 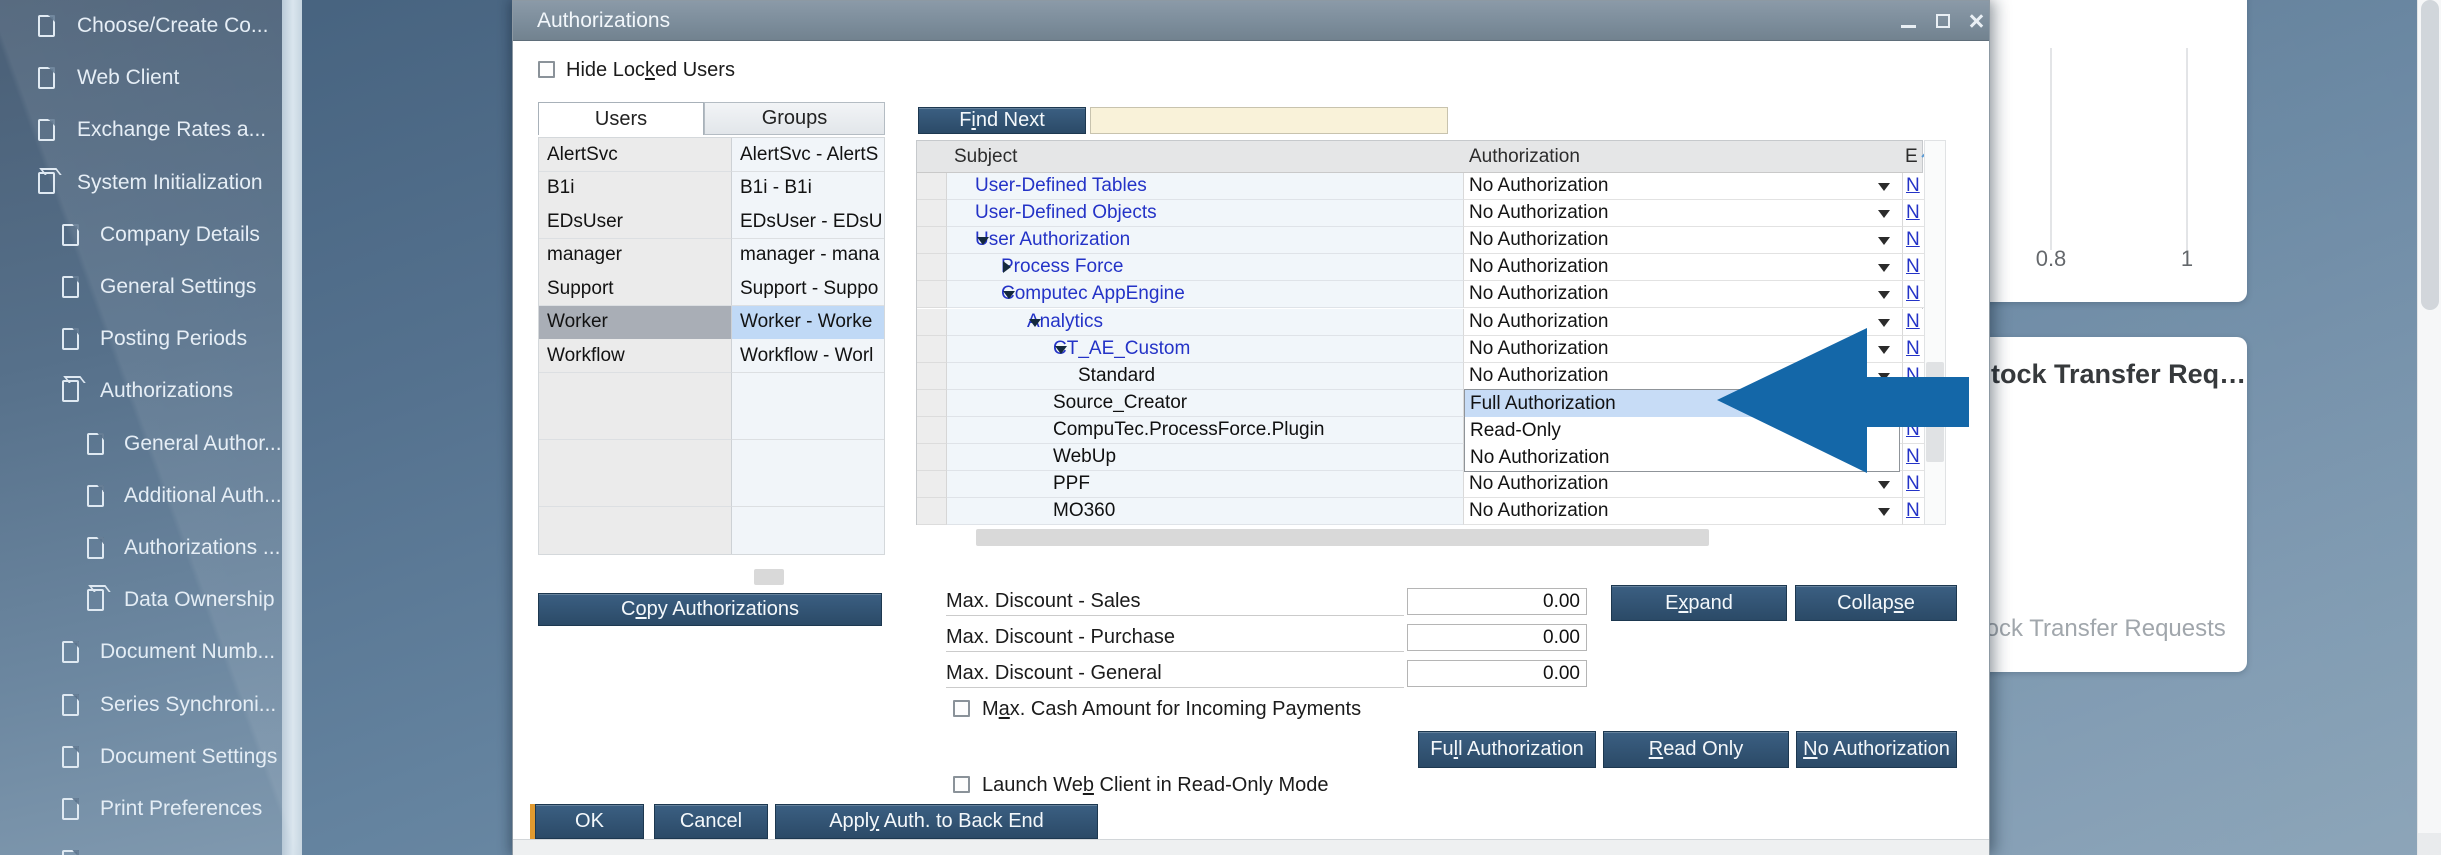 I want to click on sidebar-item-web-client: Web Client, so click(x=89, y=78).